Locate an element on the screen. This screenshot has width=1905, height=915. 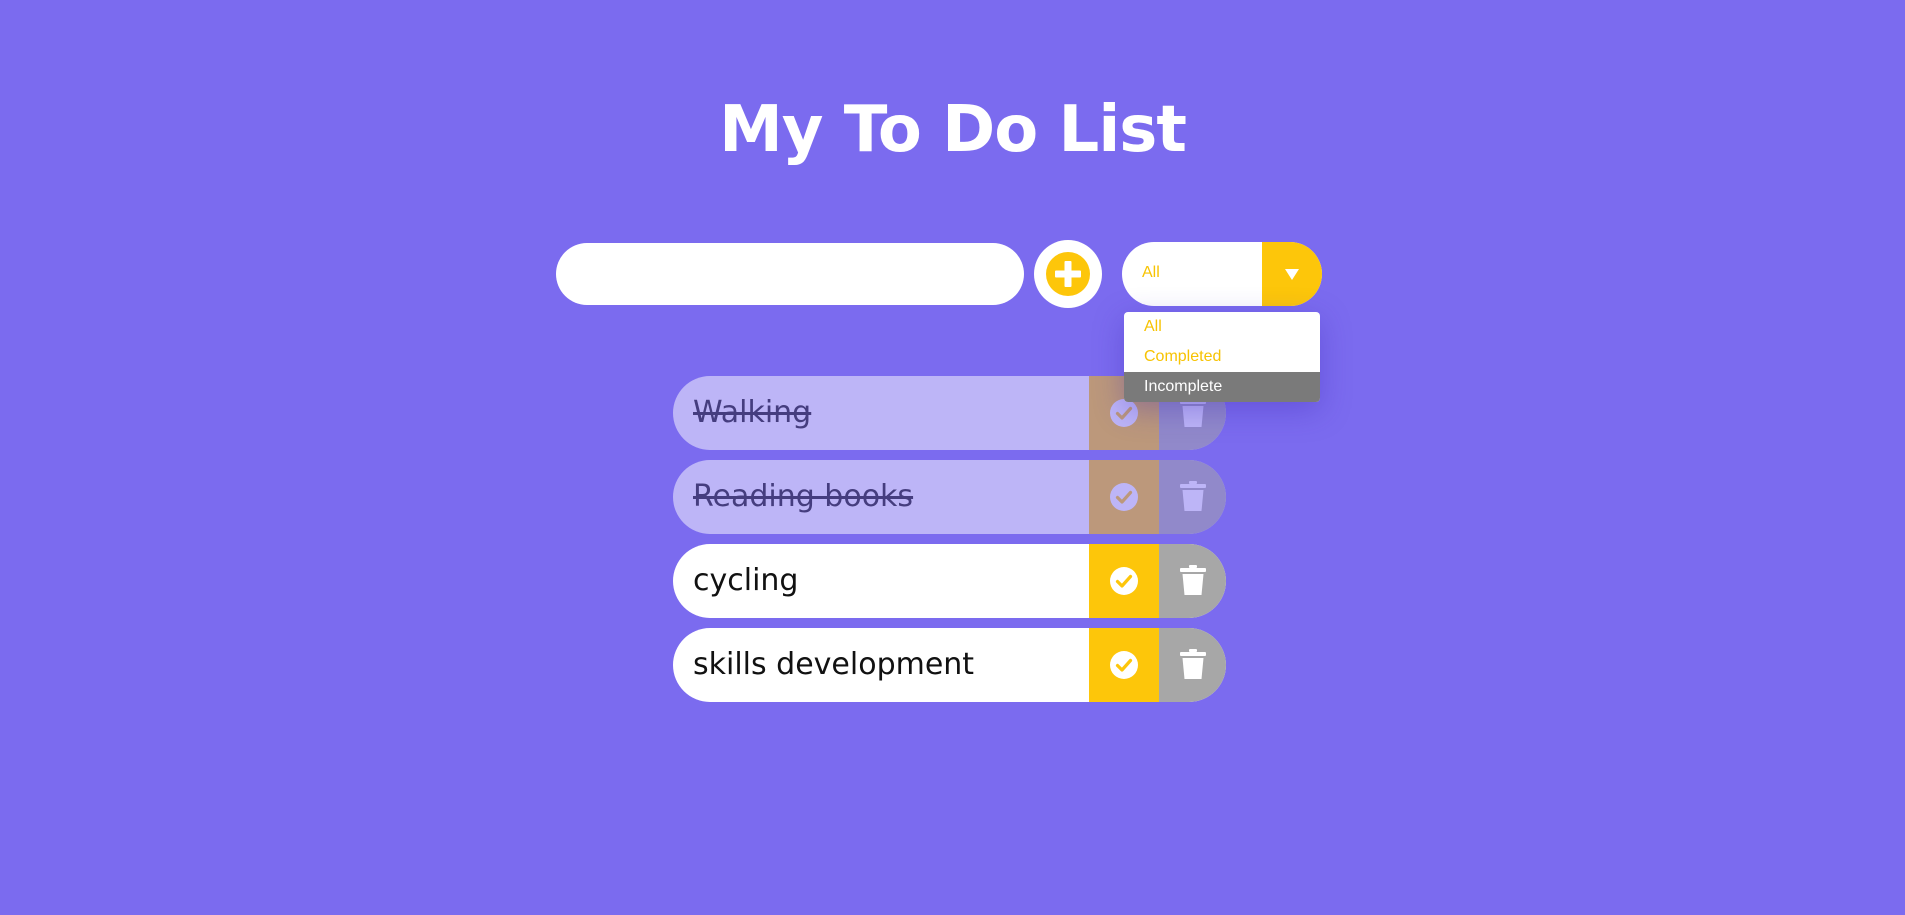
filter-option-incomplete: Incomplete is located at coordinates (1222, 387).